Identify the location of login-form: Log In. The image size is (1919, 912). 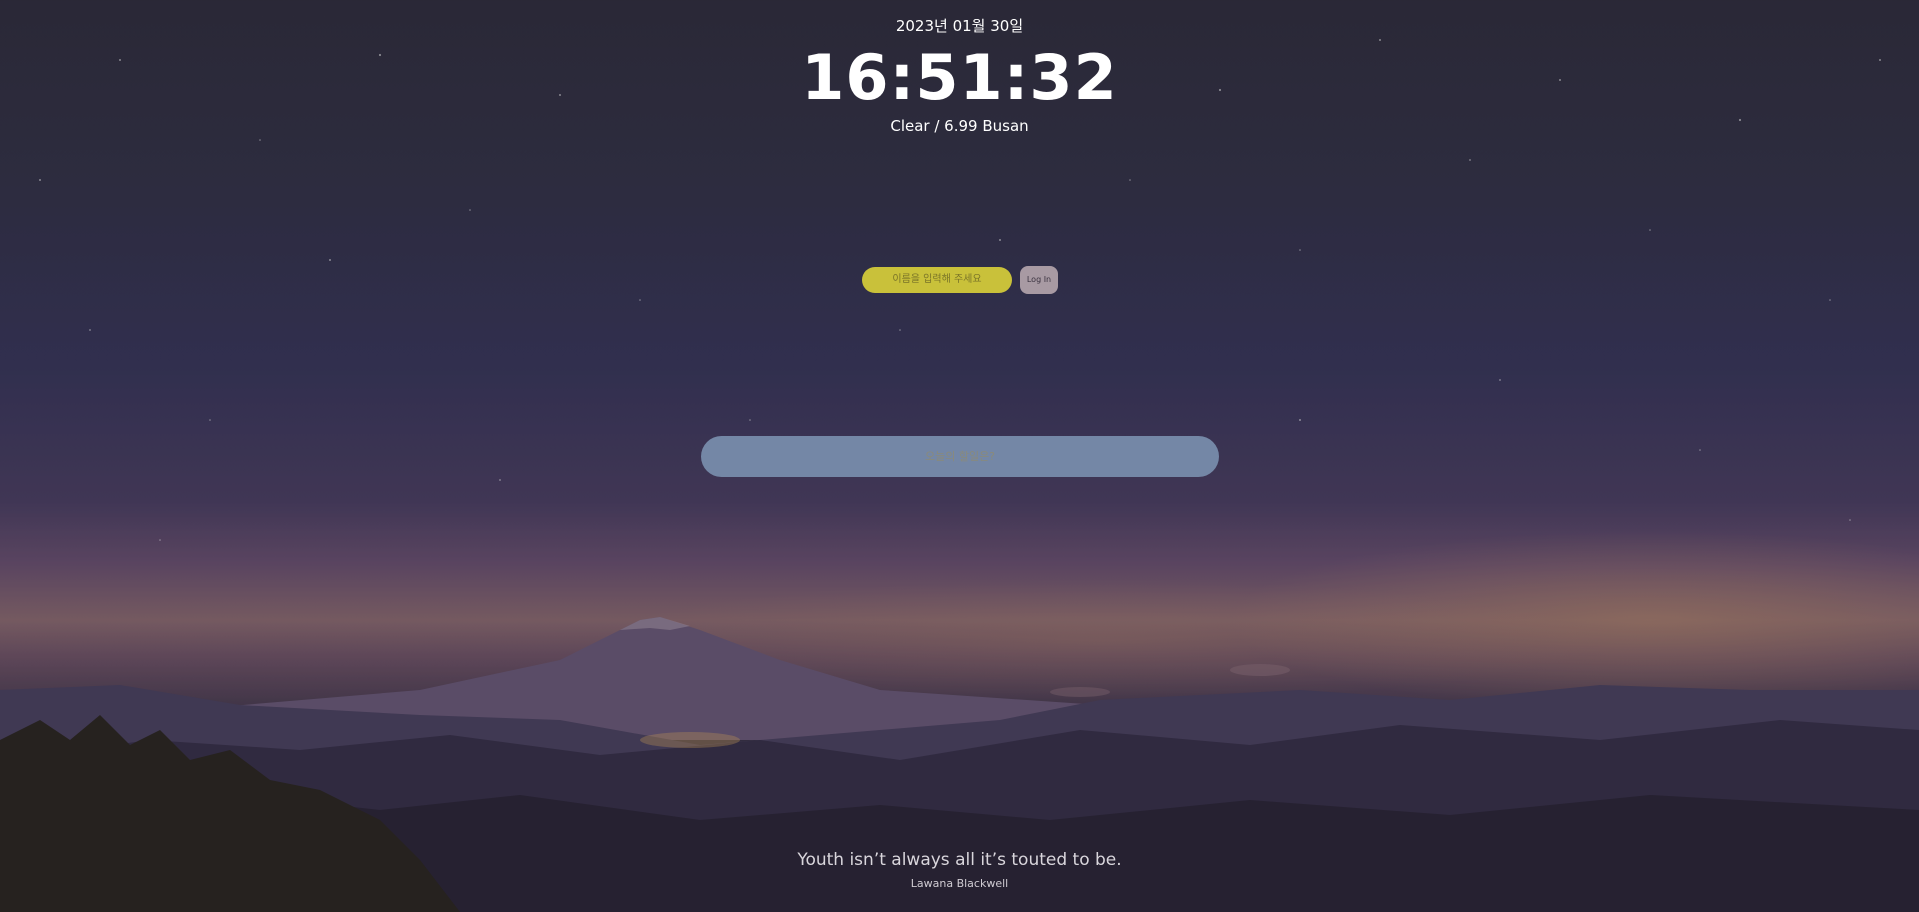
(960, 279).